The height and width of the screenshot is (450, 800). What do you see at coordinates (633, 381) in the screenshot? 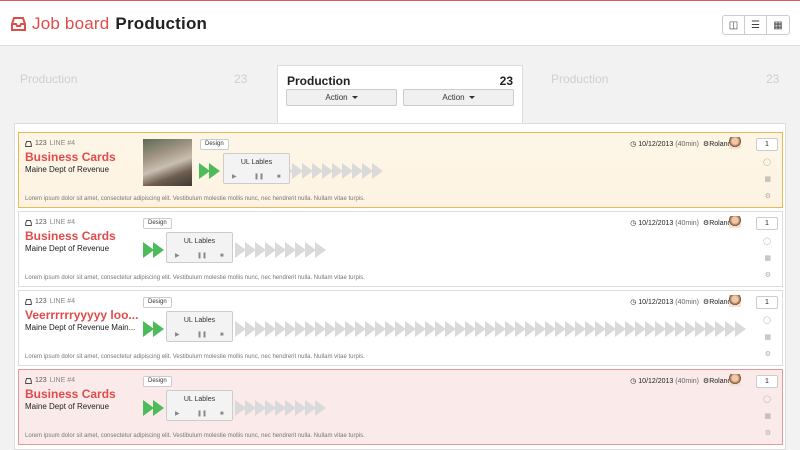
I see `clock-icon: ◷` at bounding box center [633, 381].